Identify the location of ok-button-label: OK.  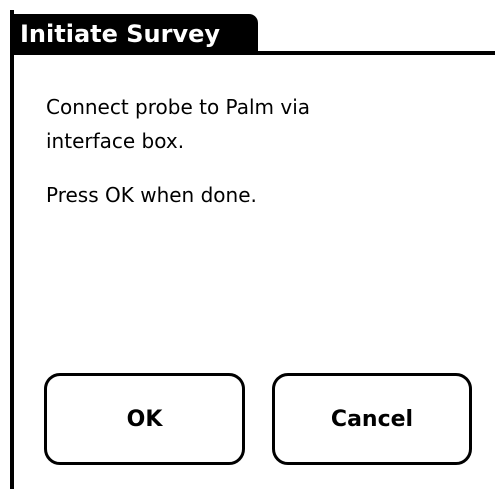
(144, 419).